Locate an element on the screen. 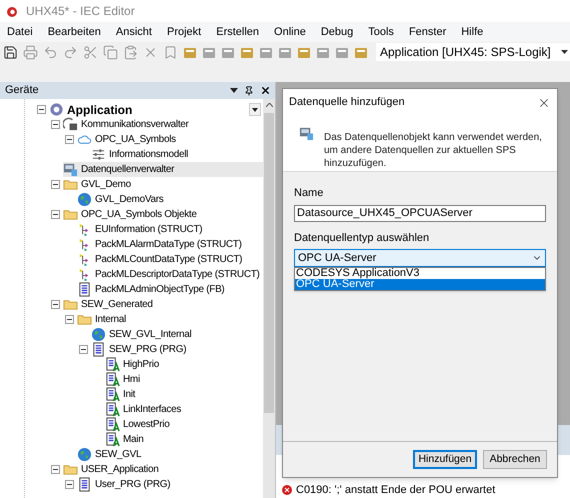 The width and height of the screenshot is (570, 498). tree-item: PackMLCountDataType (STRUCT) is located at coordinates (170, 259).